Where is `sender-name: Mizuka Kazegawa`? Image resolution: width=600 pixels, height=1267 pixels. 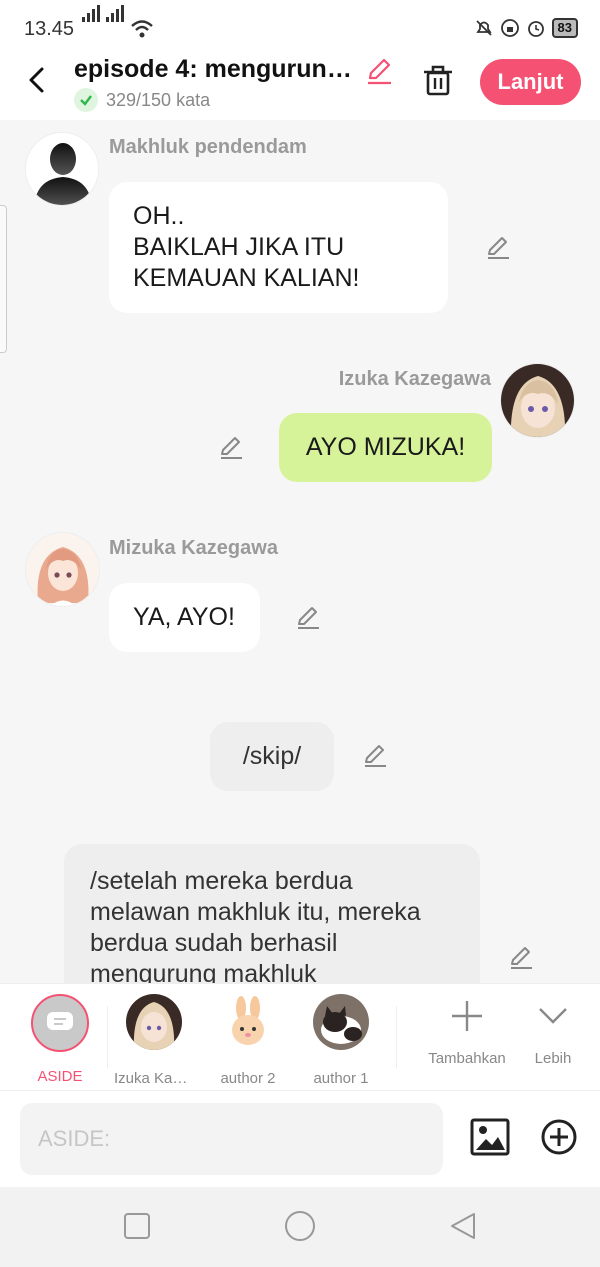
sender-name: Mizuka Kazegawa is located at coordinates (193, 548).